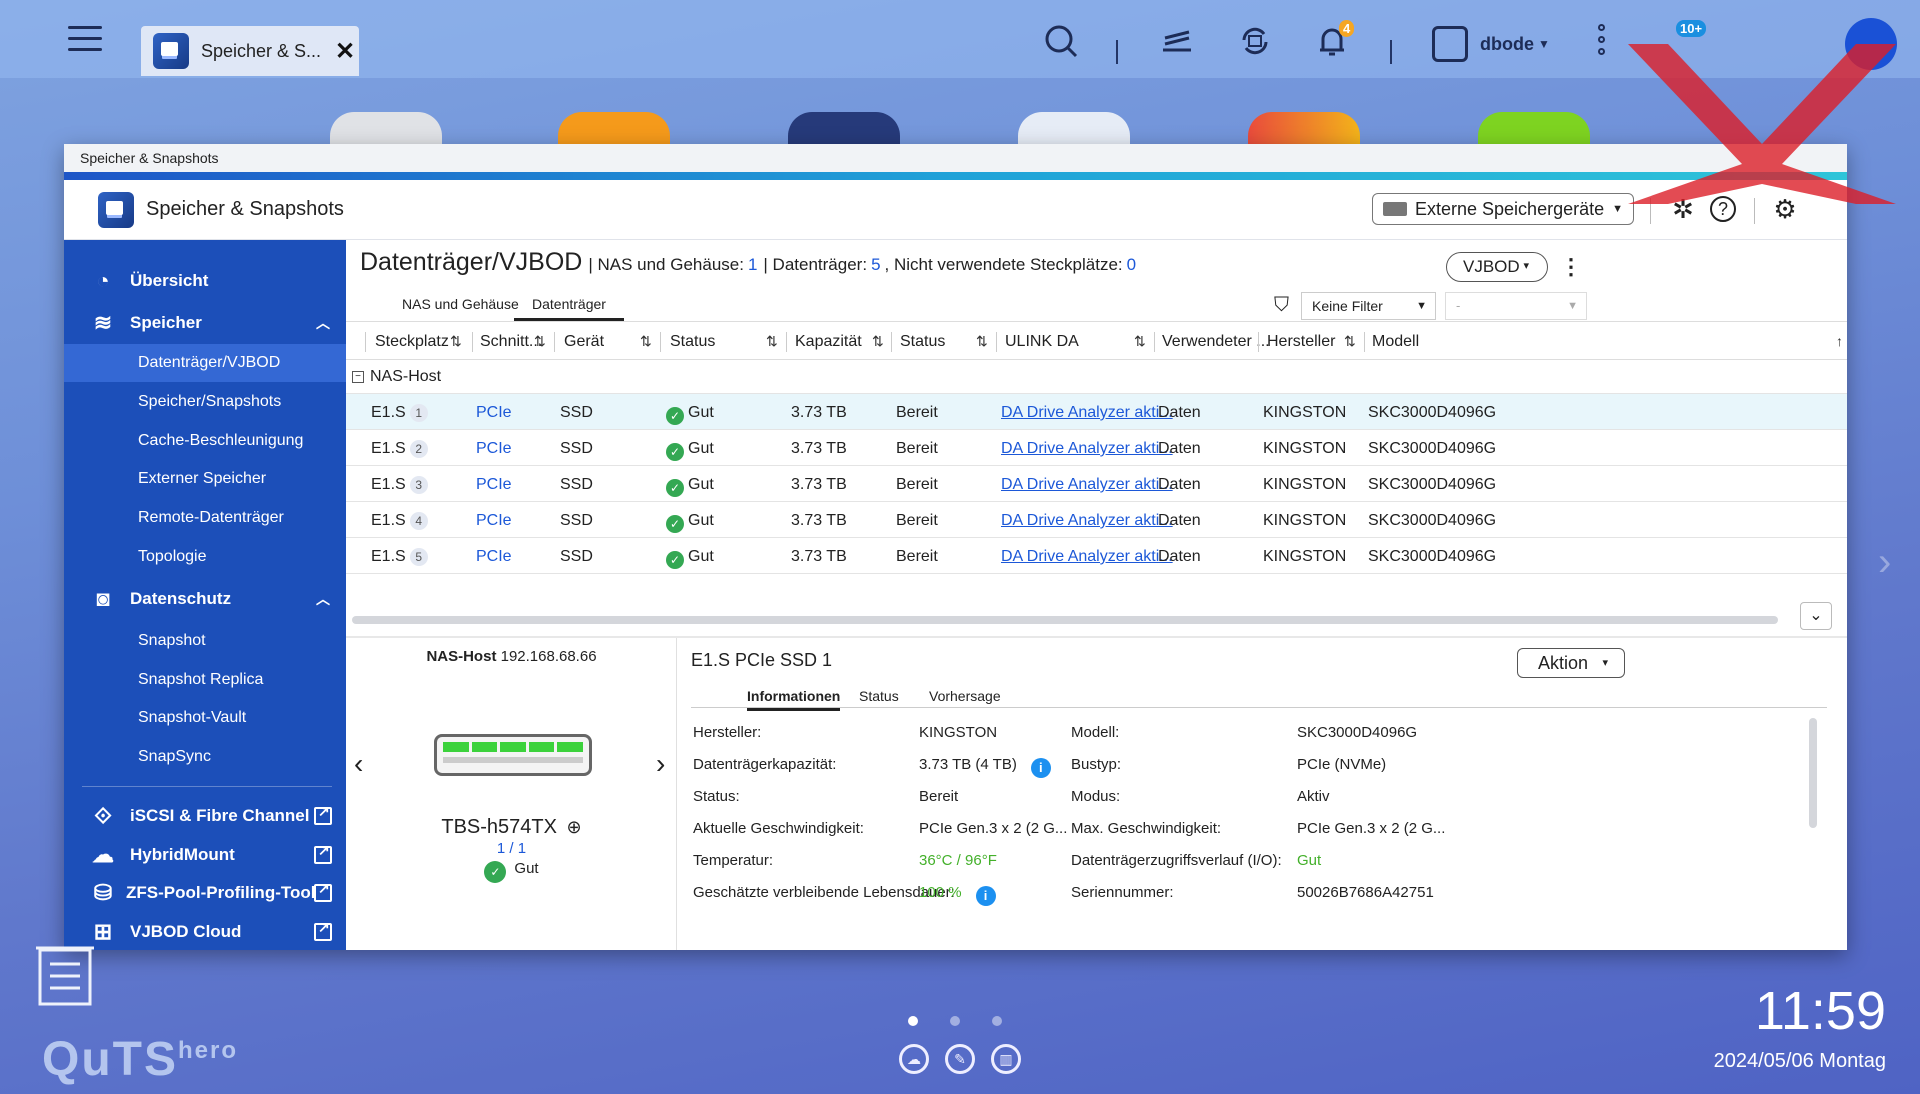  What do you see at coordinates (205, 479) in the screenshot?
I see `sidebar-item-external: Externer Speicher` at bounding box center [205, 479].